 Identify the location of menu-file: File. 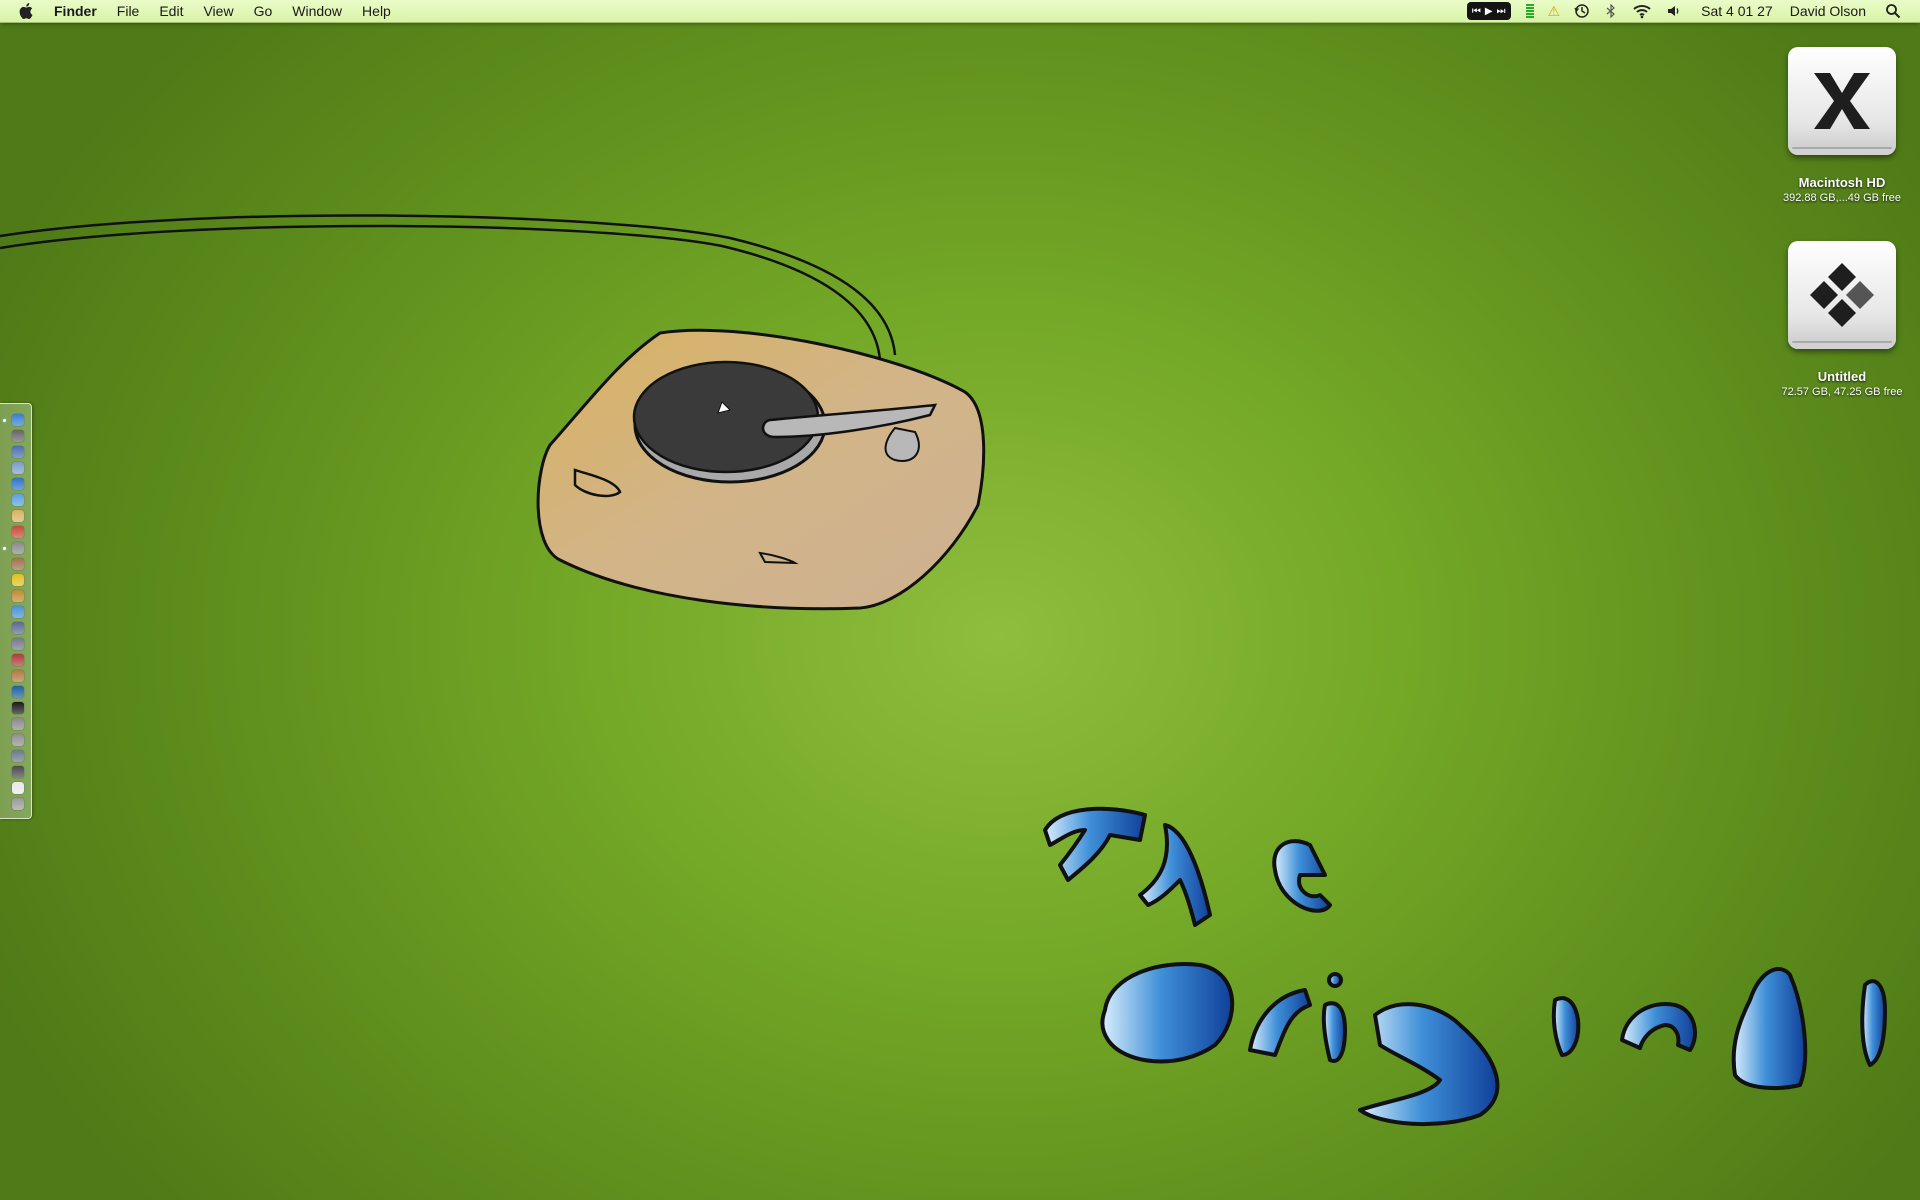
(128, 11).